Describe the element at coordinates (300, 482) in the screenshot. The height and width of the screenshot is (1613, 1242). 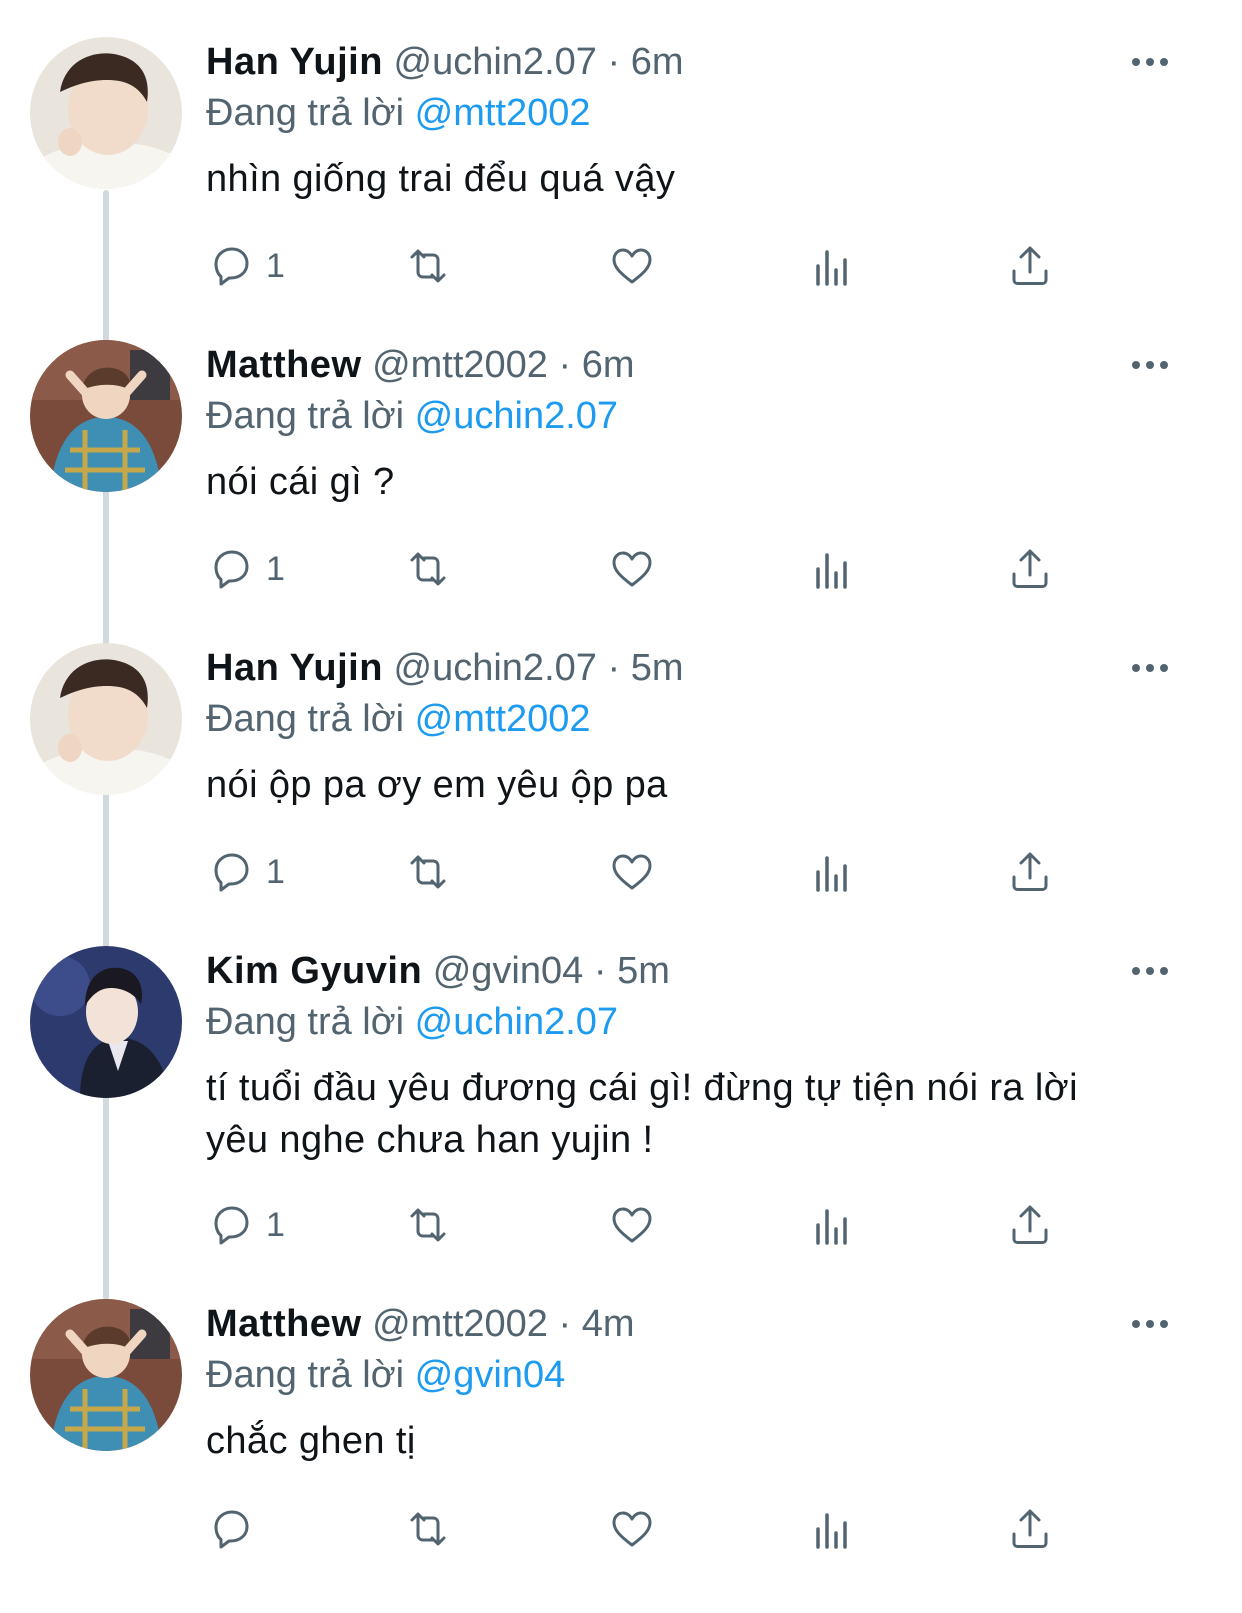
I see `tweet-text: nói cái gì ?` at that location.